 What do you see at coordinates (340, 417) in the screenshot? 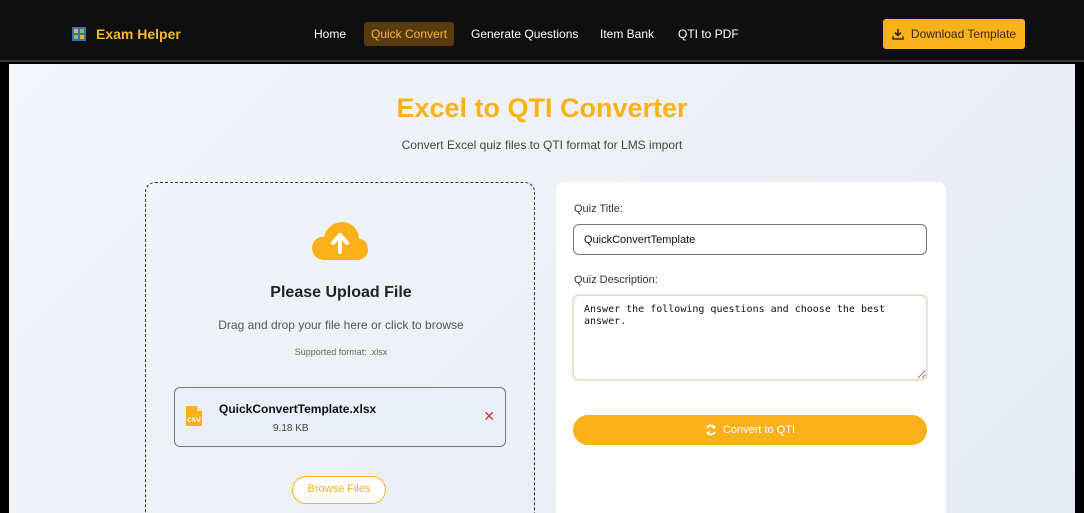
I see `uploaded-file-card: CSV QuickConvertTemplate.xlsx 9.18 KB ✕` at bounding box center [340, 417].